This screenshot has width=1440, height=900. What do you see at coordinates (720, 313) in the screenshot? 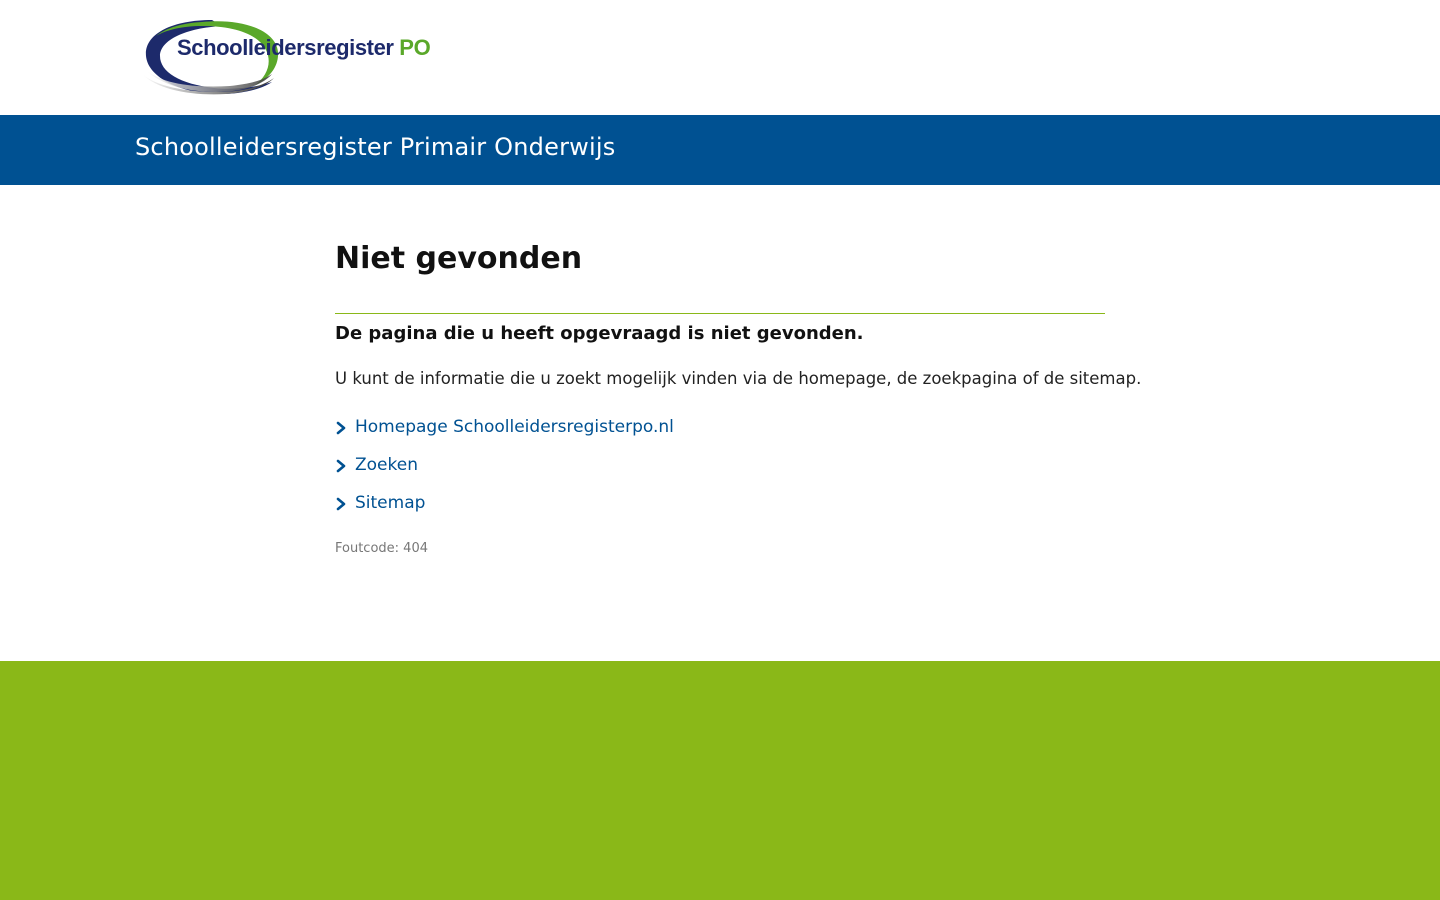
I see `title-divider` at bounding box center [720, 313].